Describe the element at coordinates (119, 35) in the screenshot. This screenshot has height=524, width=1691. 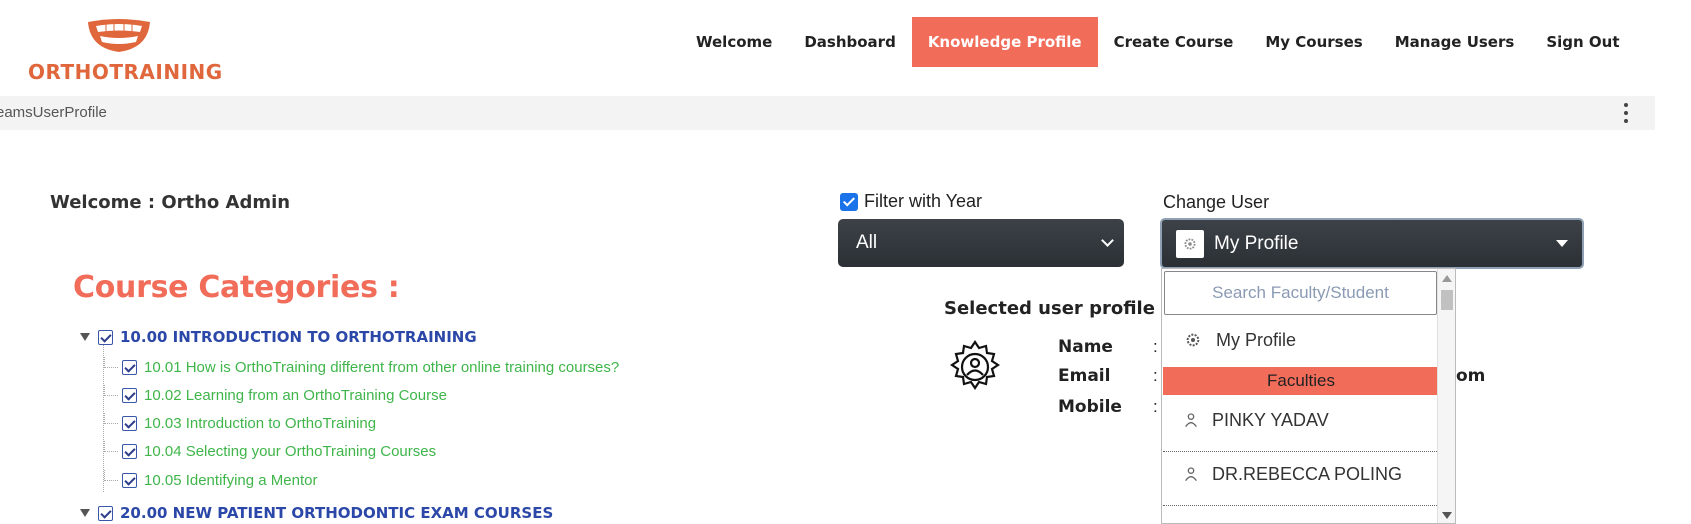
I see `smile-logo-icon` at that location.